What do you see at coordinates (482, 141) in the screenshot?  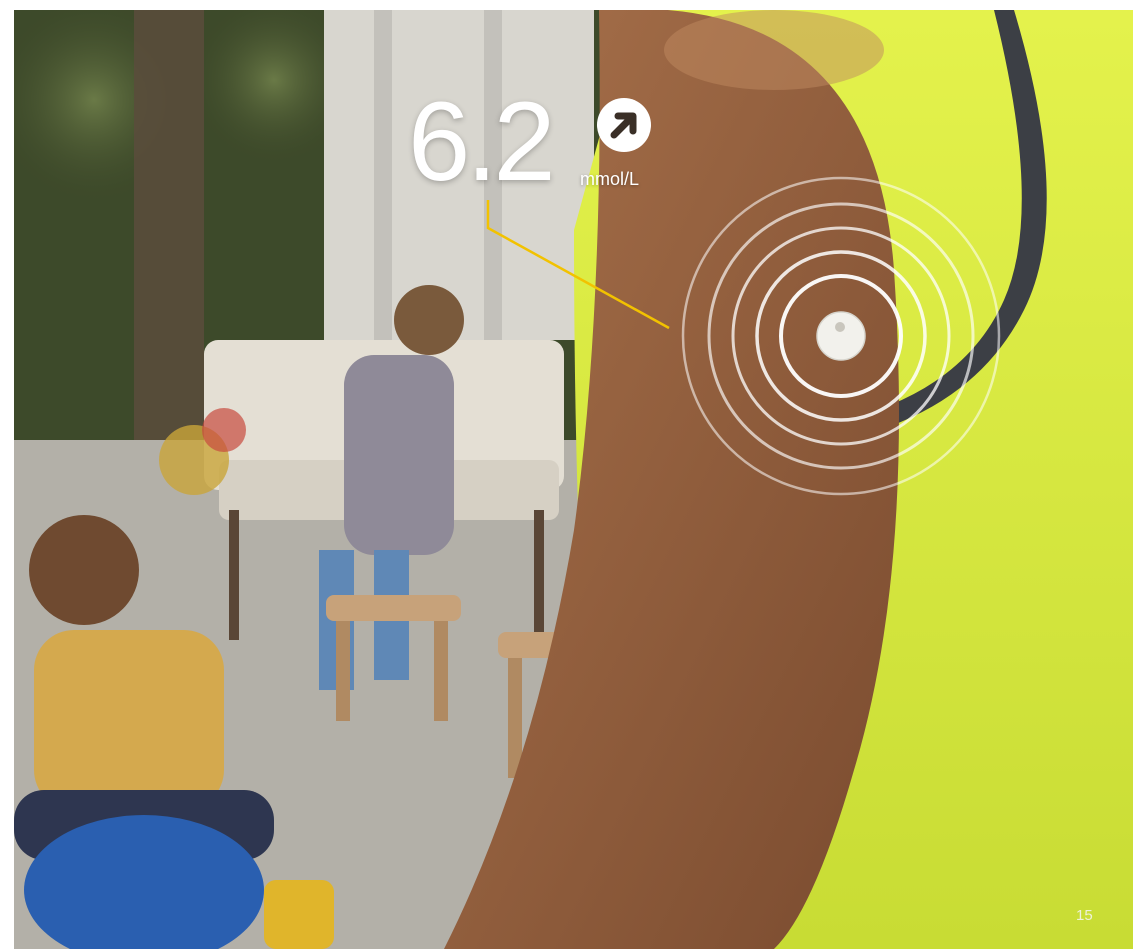 I see `glucose-value: 6.2` at bounding box center [482, 141].